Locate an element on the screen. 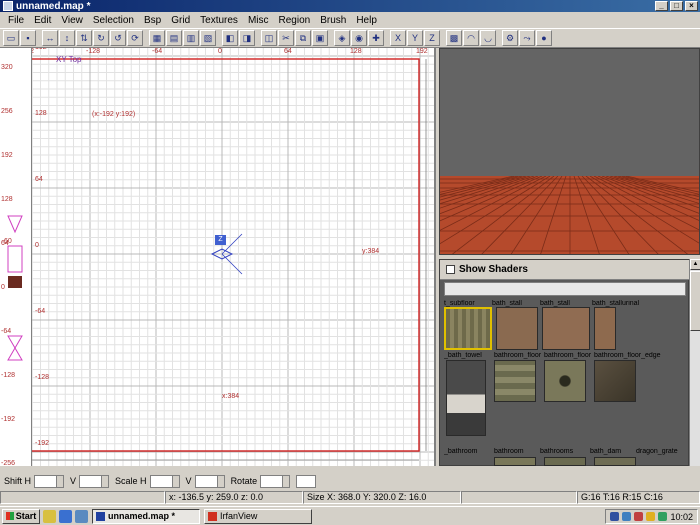 This screenshot has width=700, height=525. texture-thumb-towel is located at coordinates (466, 398).